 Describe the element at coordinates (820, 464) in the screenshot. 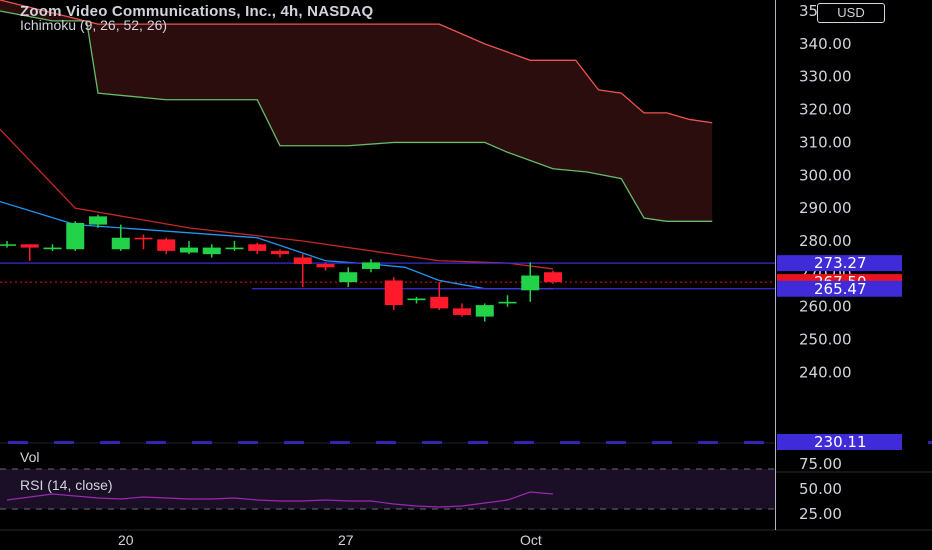

I see `rsi-tick-label: 75.00` at that location.